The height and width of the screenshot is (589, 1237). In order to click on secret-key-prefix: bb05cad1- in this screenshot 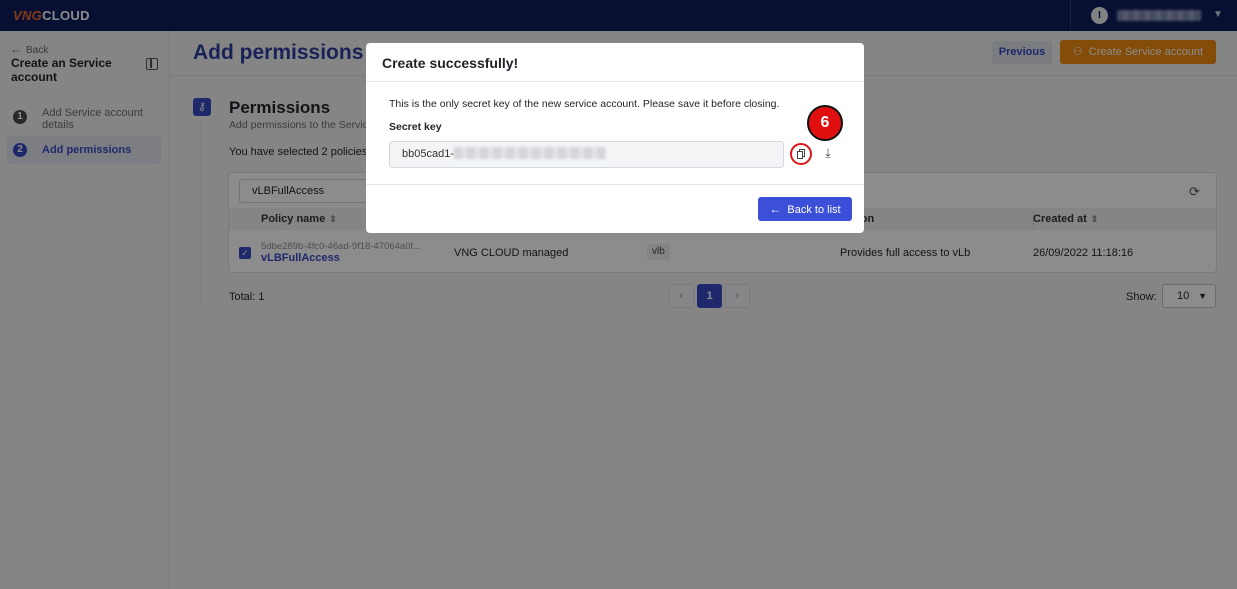, I will do `click(428, 154)`.